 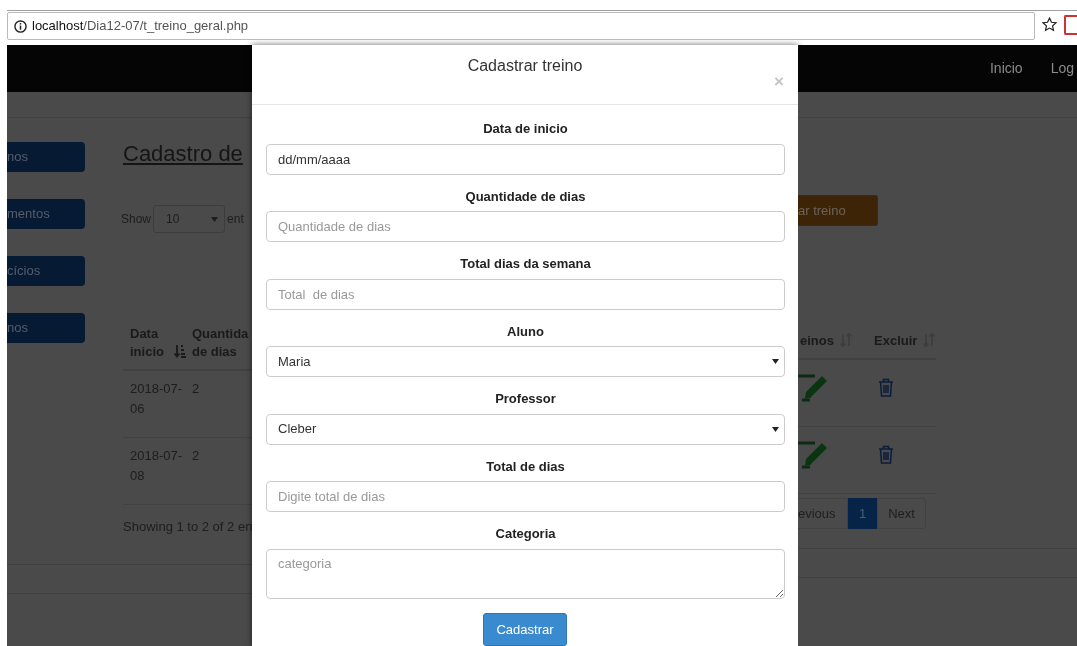 What do you see at coordinates (863, 513) in the screenshot?
I see `page-link: 1` at bounding box center [863, 513].